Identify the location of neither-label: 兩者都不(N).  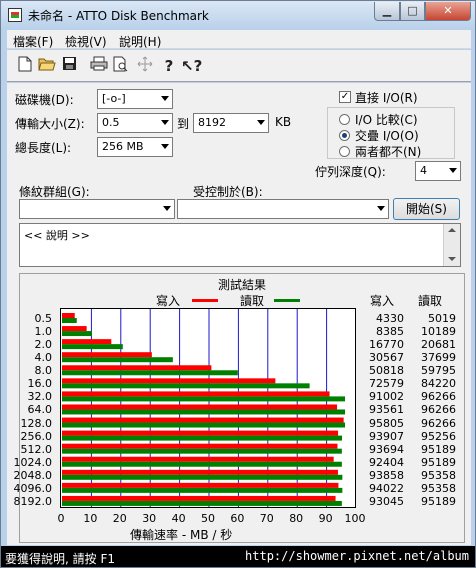
(388, 152).